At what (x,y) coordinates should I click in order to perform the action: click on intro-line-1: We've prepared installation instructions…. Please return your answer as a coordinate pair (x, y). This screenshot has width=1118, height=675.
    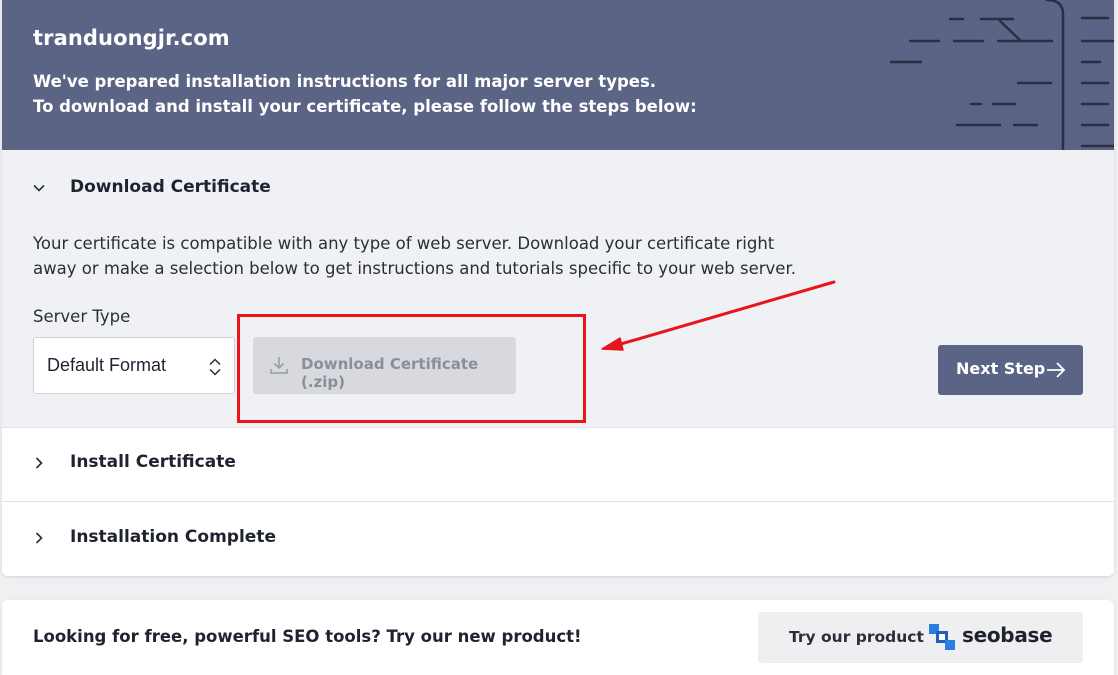
    Looking at the image, I should click on (345, 81).